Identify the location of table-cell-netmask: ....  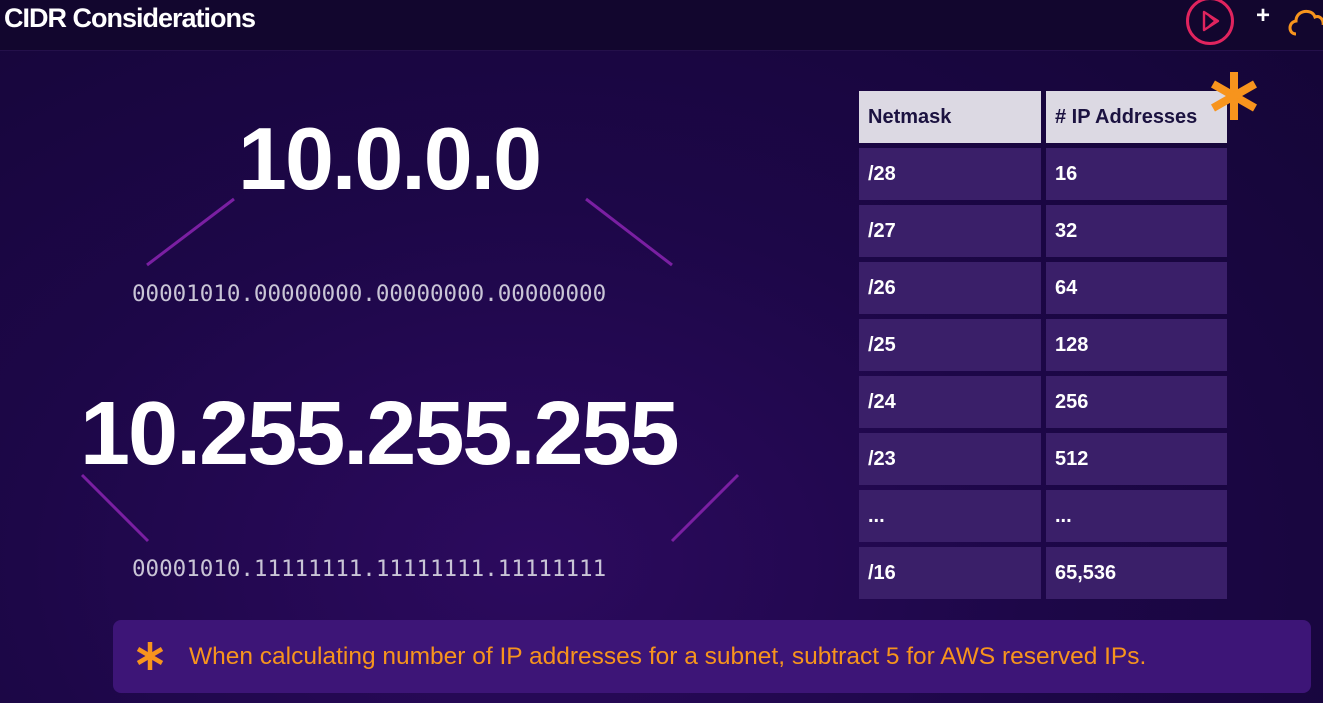
(950, 516).